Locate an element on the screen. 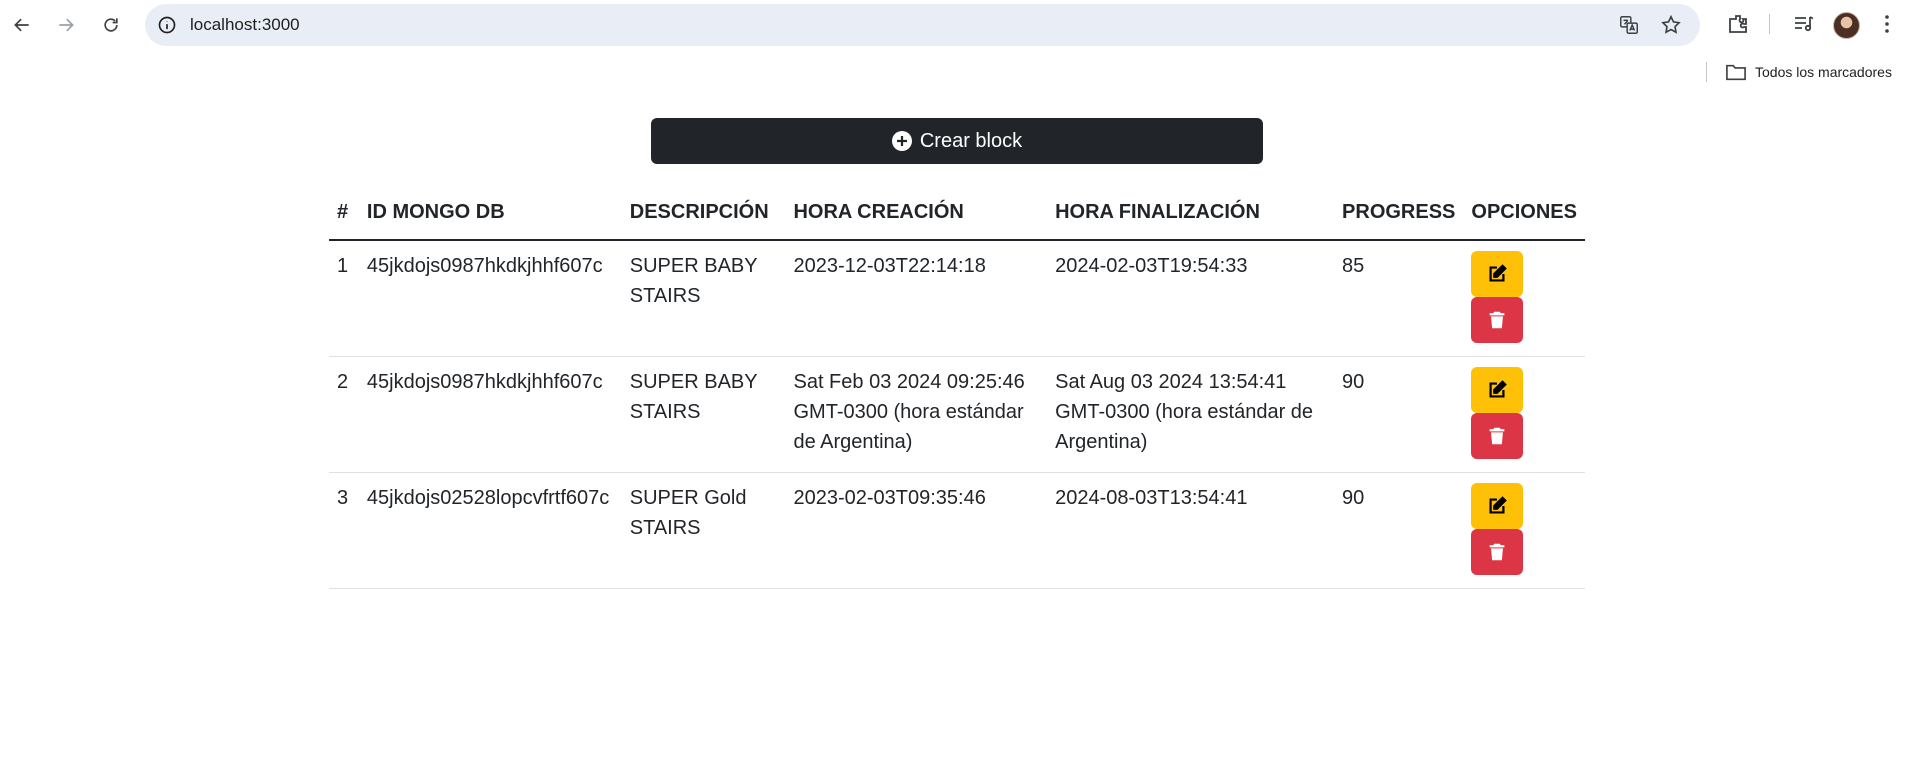 This screenshot has height=760, width=1911. row-progress: 85 is located at coordinates (1399, 298).